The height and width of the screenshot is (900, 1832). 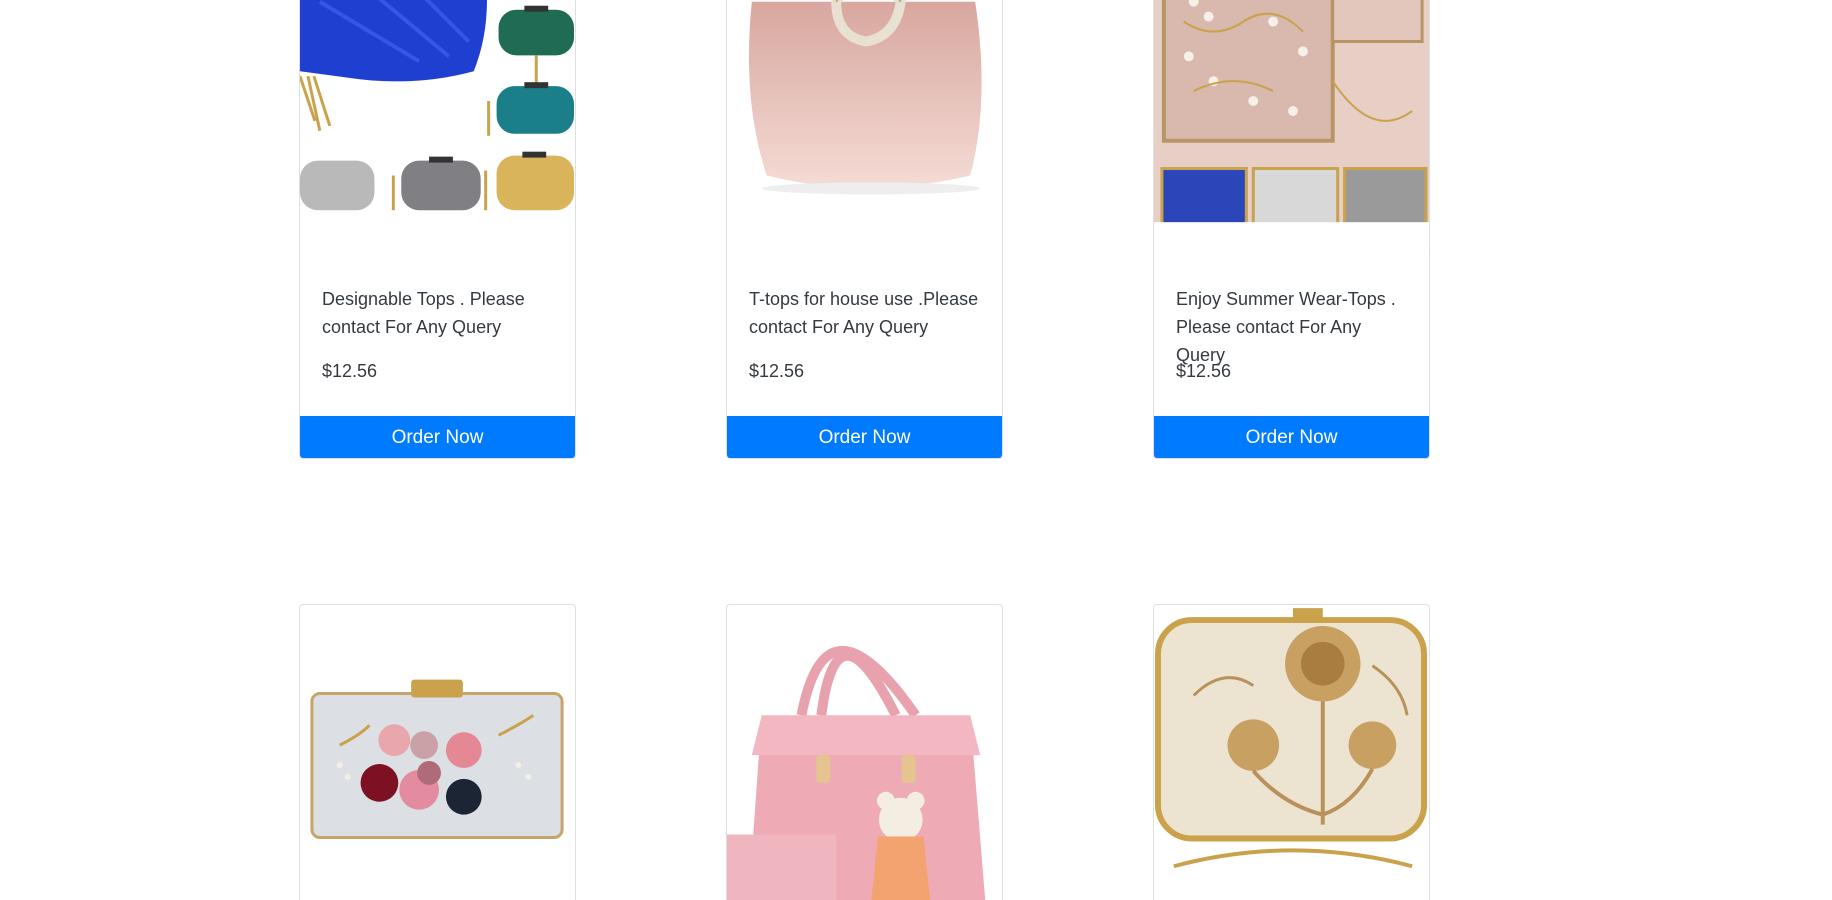 I want to click on blue-satin-clutch-set-image, so click(x=437, y=125).